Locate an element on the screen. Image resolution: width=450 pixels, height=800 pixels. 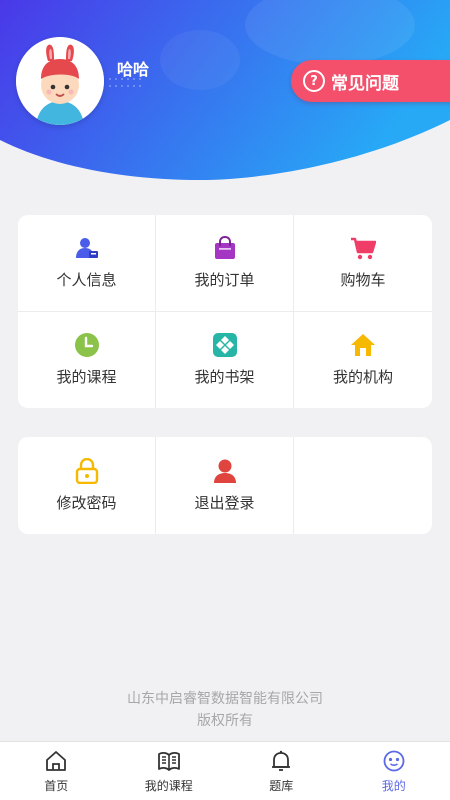
avatar-cartoon-icon is located at coordinates (60, 81).